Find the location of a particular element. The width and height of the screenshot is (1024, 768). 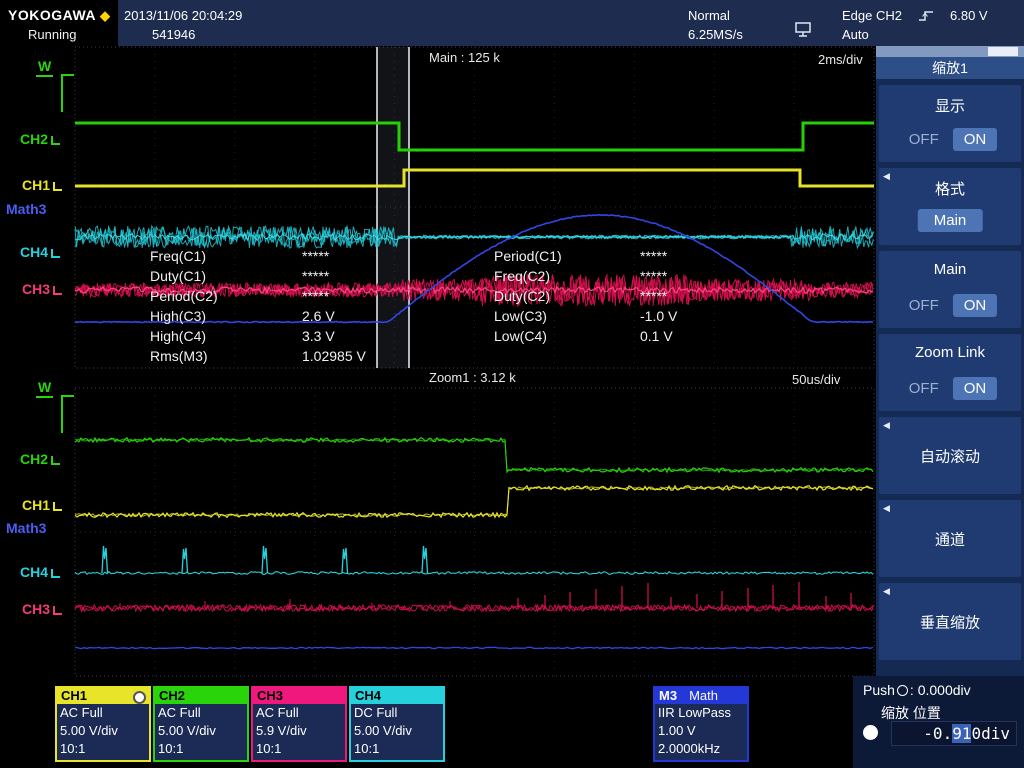

menu-title: 缩放1 is located at coordinates (950, 68).